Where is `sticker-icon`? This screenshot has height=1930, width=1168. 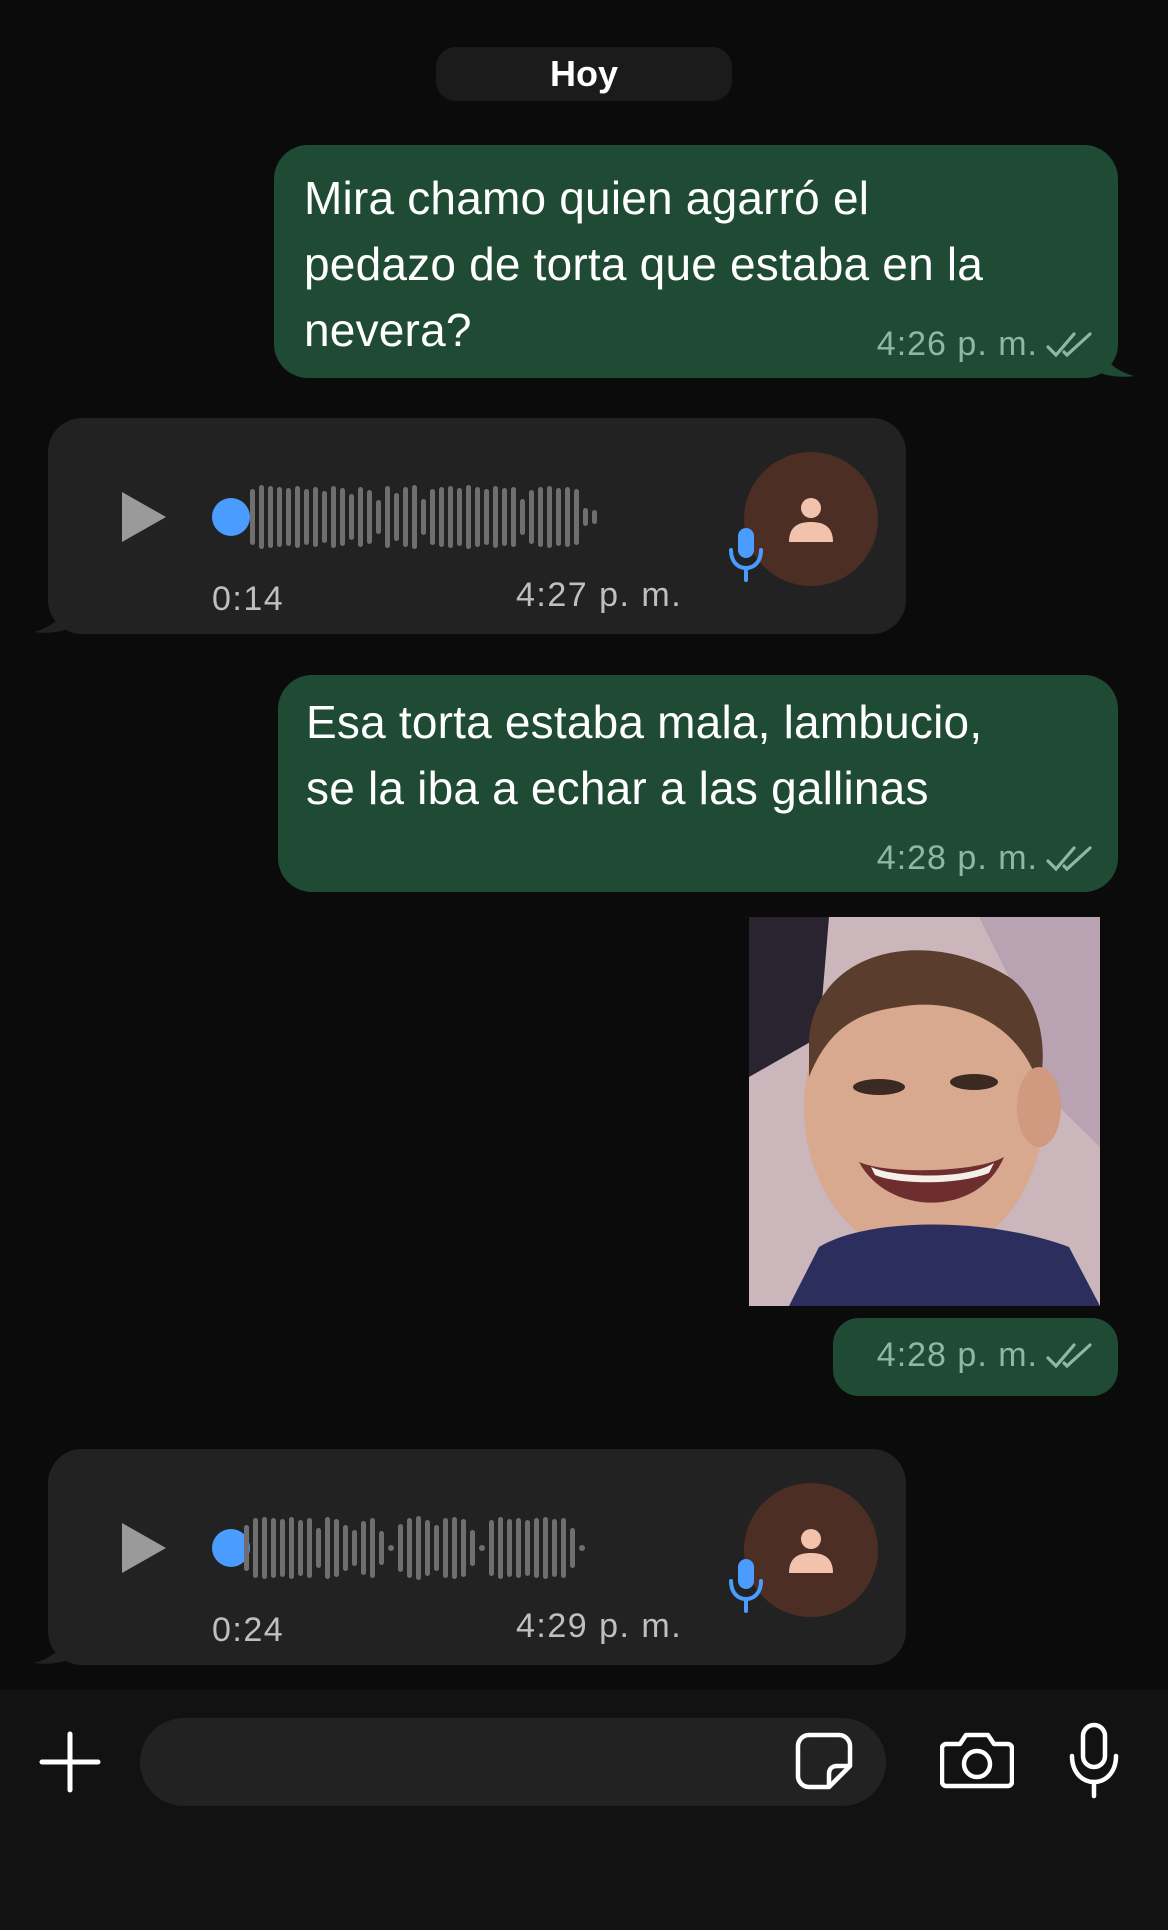
sticker-icon is located at coordinates (824, 1761).